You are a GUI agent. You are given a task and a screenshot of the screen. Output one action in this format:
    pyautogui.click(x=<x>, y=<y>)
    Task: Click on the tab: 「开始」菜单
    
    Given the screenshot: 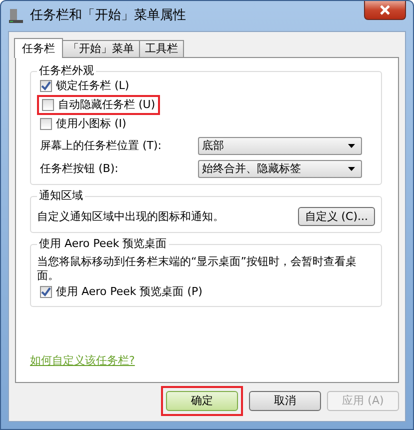 What is the action you would take?
    pyautogui.click(x=101, y=48)
    